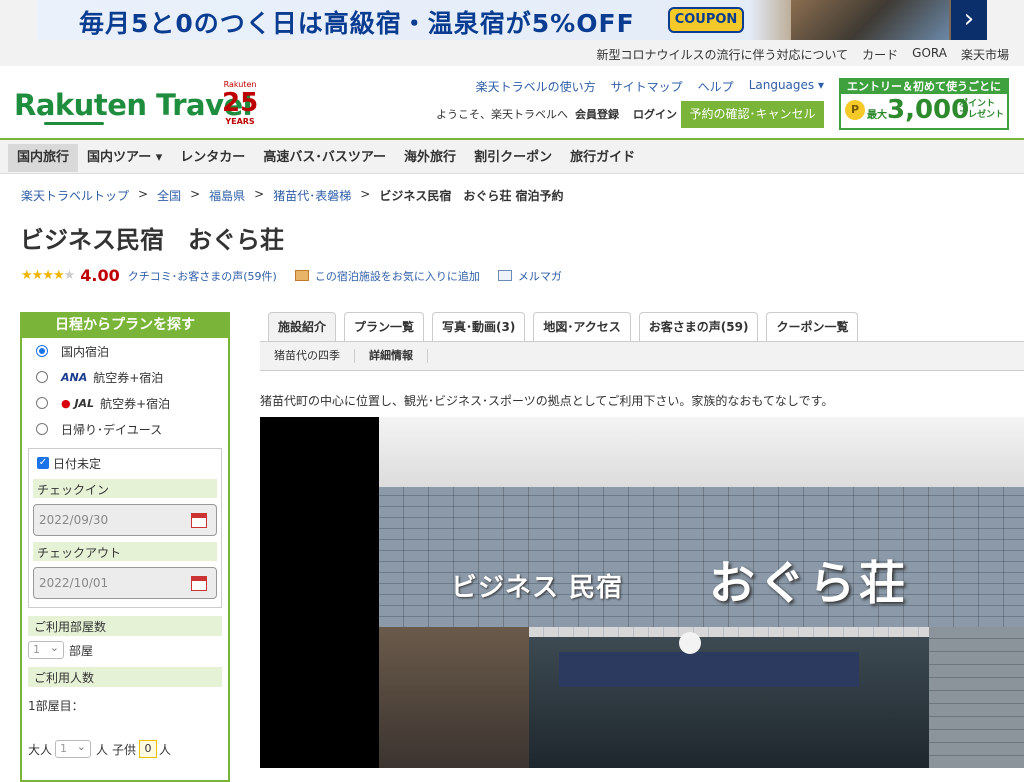  Describe the element at coordinates (540, 276) in the screenshot. I see `mail-magazine-link: メルマガ` at that location.